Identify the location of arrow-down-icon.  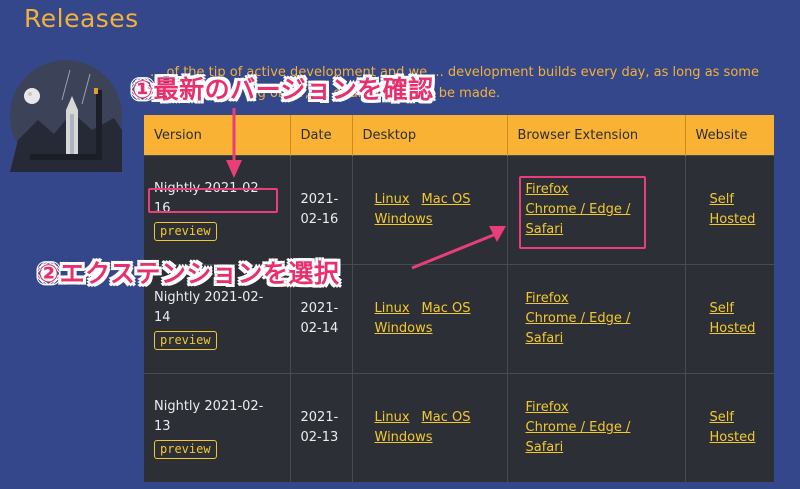
(234, 143).